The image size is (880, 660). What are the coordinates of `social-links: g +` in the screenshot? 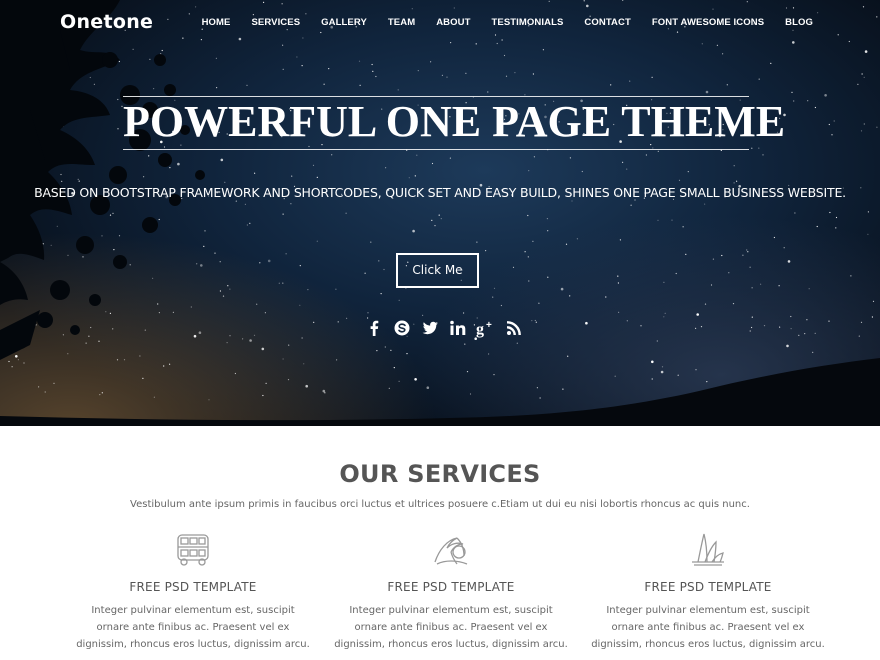 It's located at (444, 328).